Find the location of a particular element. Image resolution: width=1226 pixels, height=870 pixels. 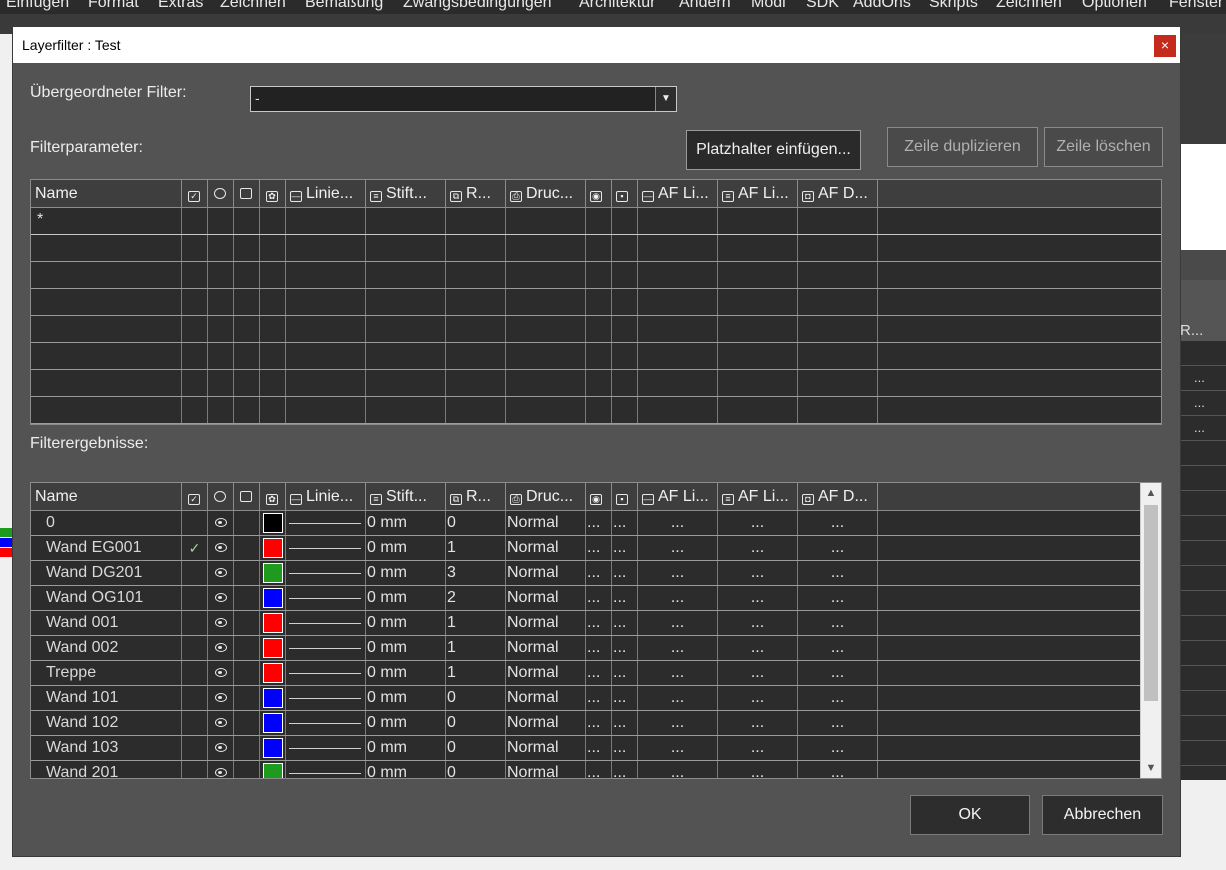

cancel-button: Abbrechen is located at coordinates (1102, 815).